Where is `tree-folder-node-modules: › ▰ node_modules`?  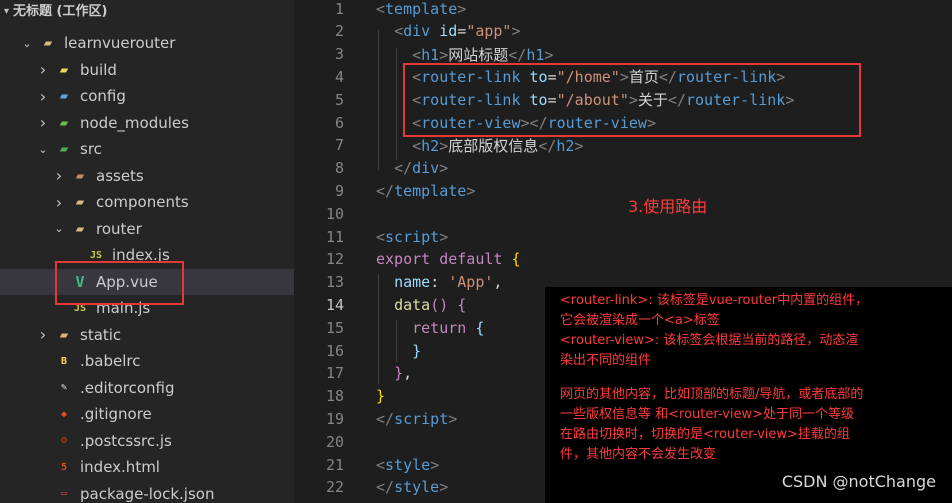
tree-folder-node-modules: › ▰ node_modules is located at coordinates (147, 123).